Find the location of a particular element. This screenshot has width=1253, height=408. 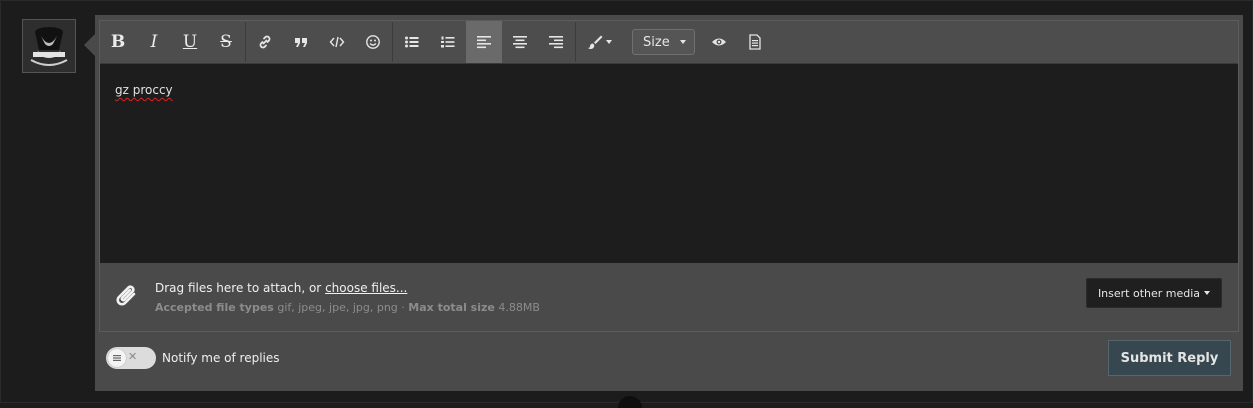

link-icon is located at coordinates (265, 42).